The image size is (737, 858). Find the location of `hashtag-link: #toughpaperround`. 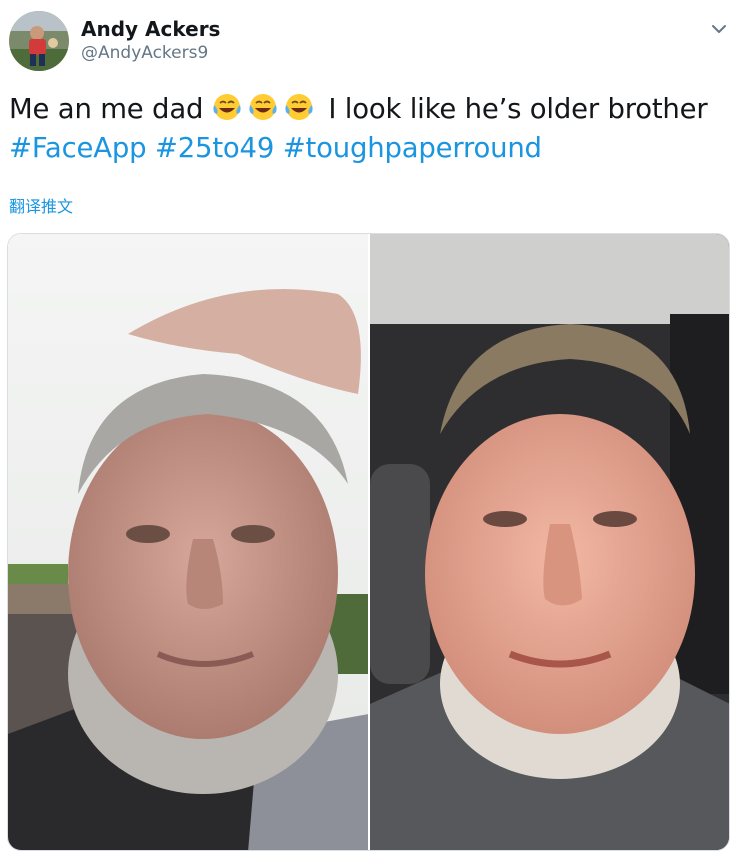

hashtag-link: #toughpaperround is located at coordinates (412, 148).